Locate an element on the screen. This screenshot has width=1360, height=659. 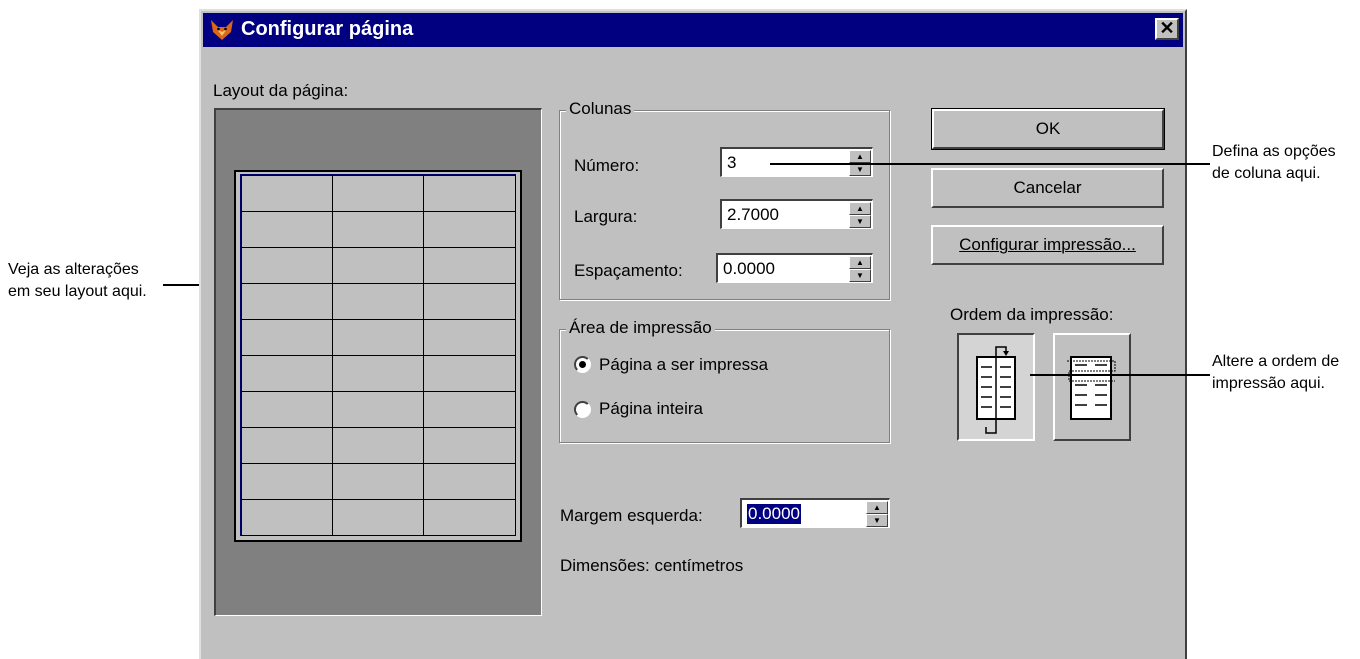
numero-up-button: ▲ is located at coordinates (860, 156).